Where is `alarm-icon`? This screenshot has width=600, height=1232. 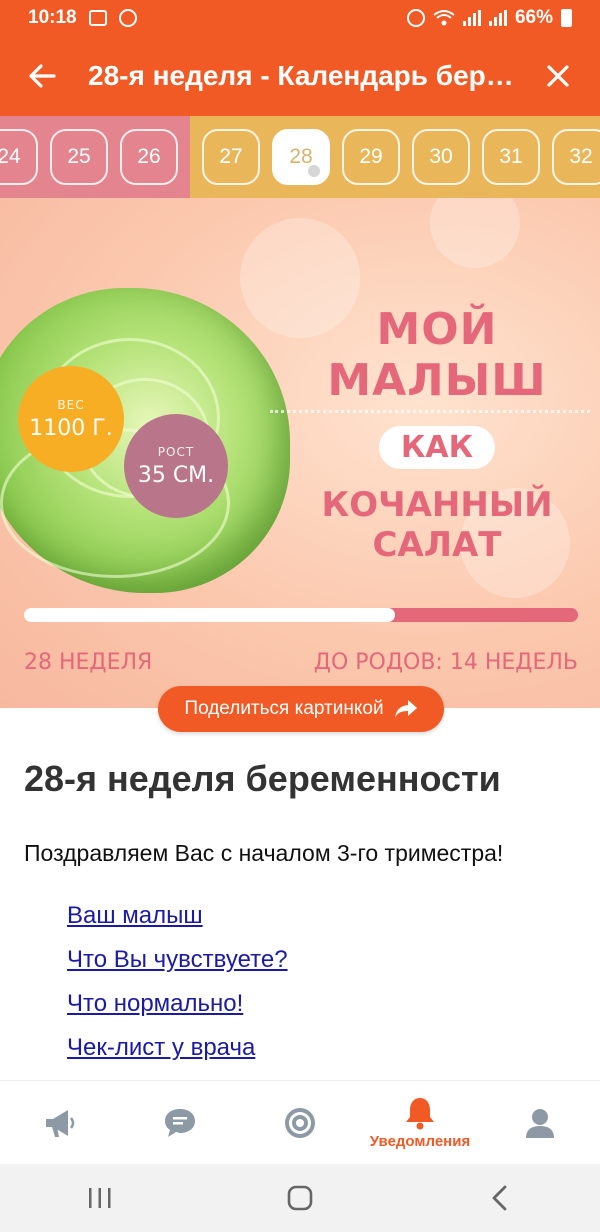
alarm-icon is located at coordinates (415, 18).